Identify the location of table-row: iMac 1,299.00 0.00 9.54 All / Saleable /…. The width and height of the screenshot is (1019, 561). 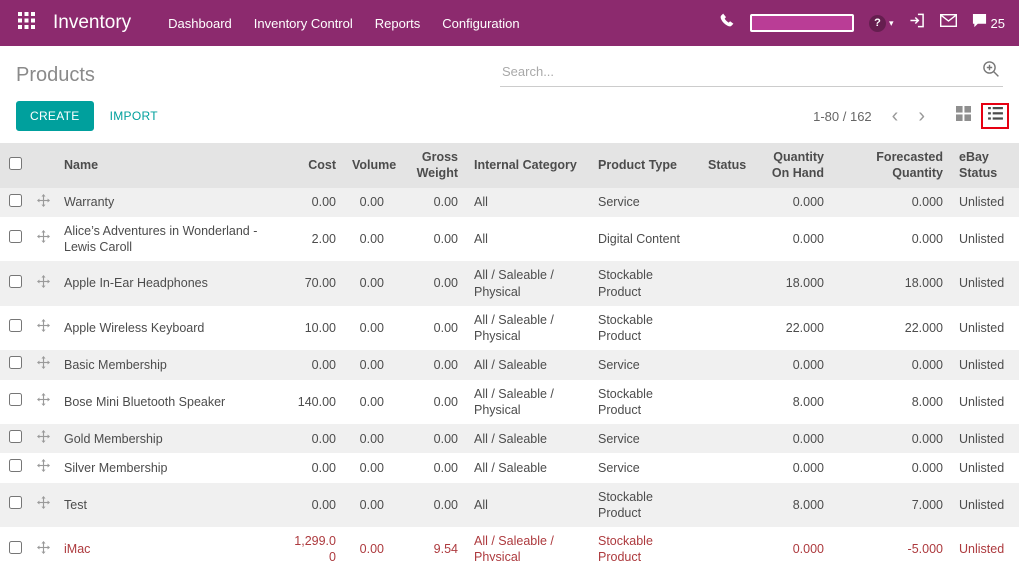
(509, 544).